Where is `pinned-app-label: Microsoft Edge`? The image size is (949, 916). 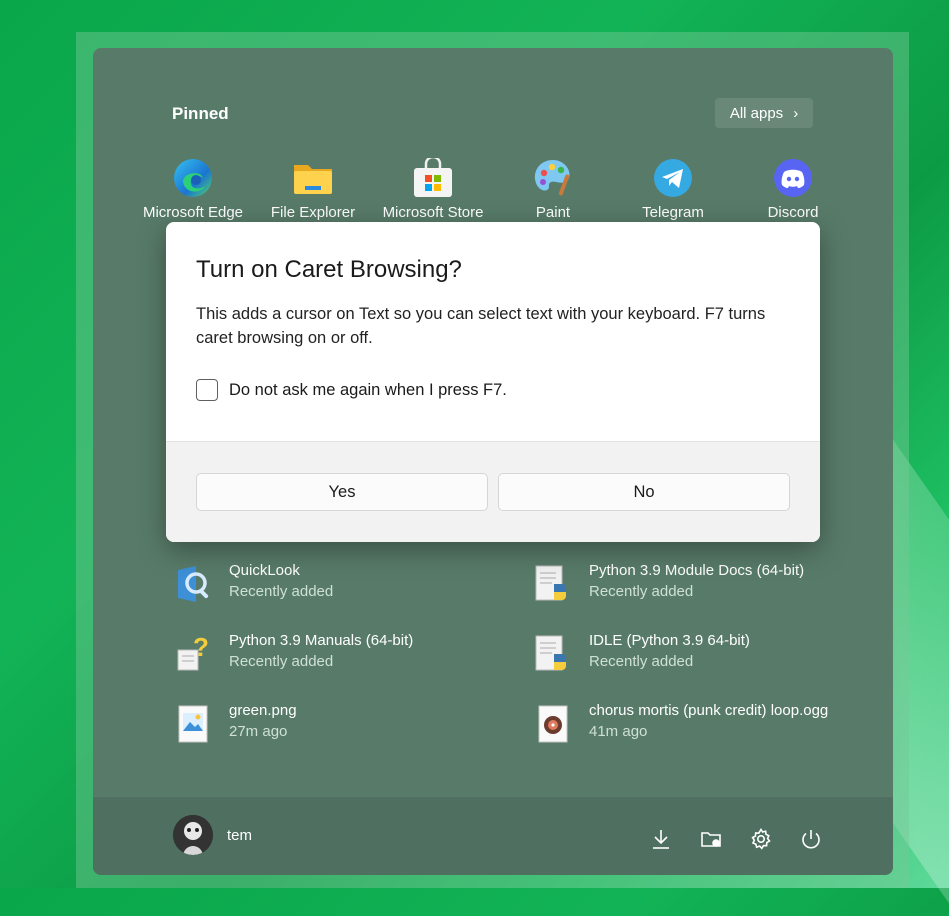 pinned-app-label: Microsoft Edge is located at coordinates (193, 212).